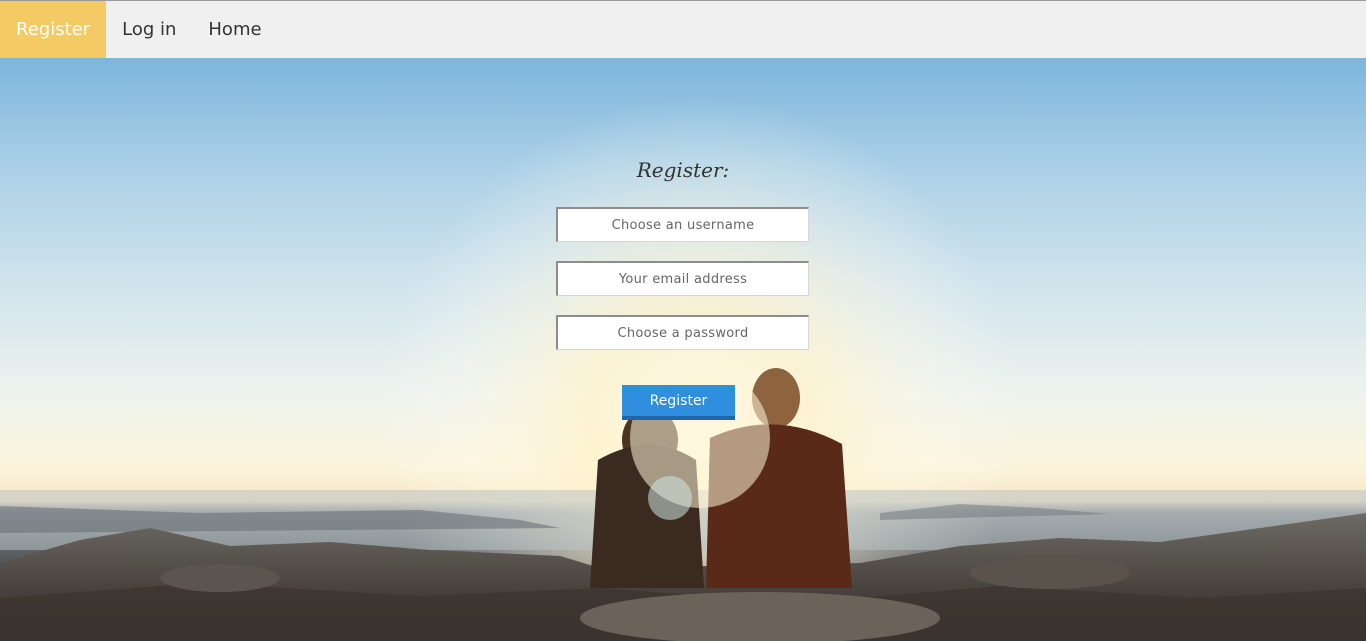 Image resolution: width=1366 pixels, height=641 pixels. I want to click on username-input, so click(682, 224).